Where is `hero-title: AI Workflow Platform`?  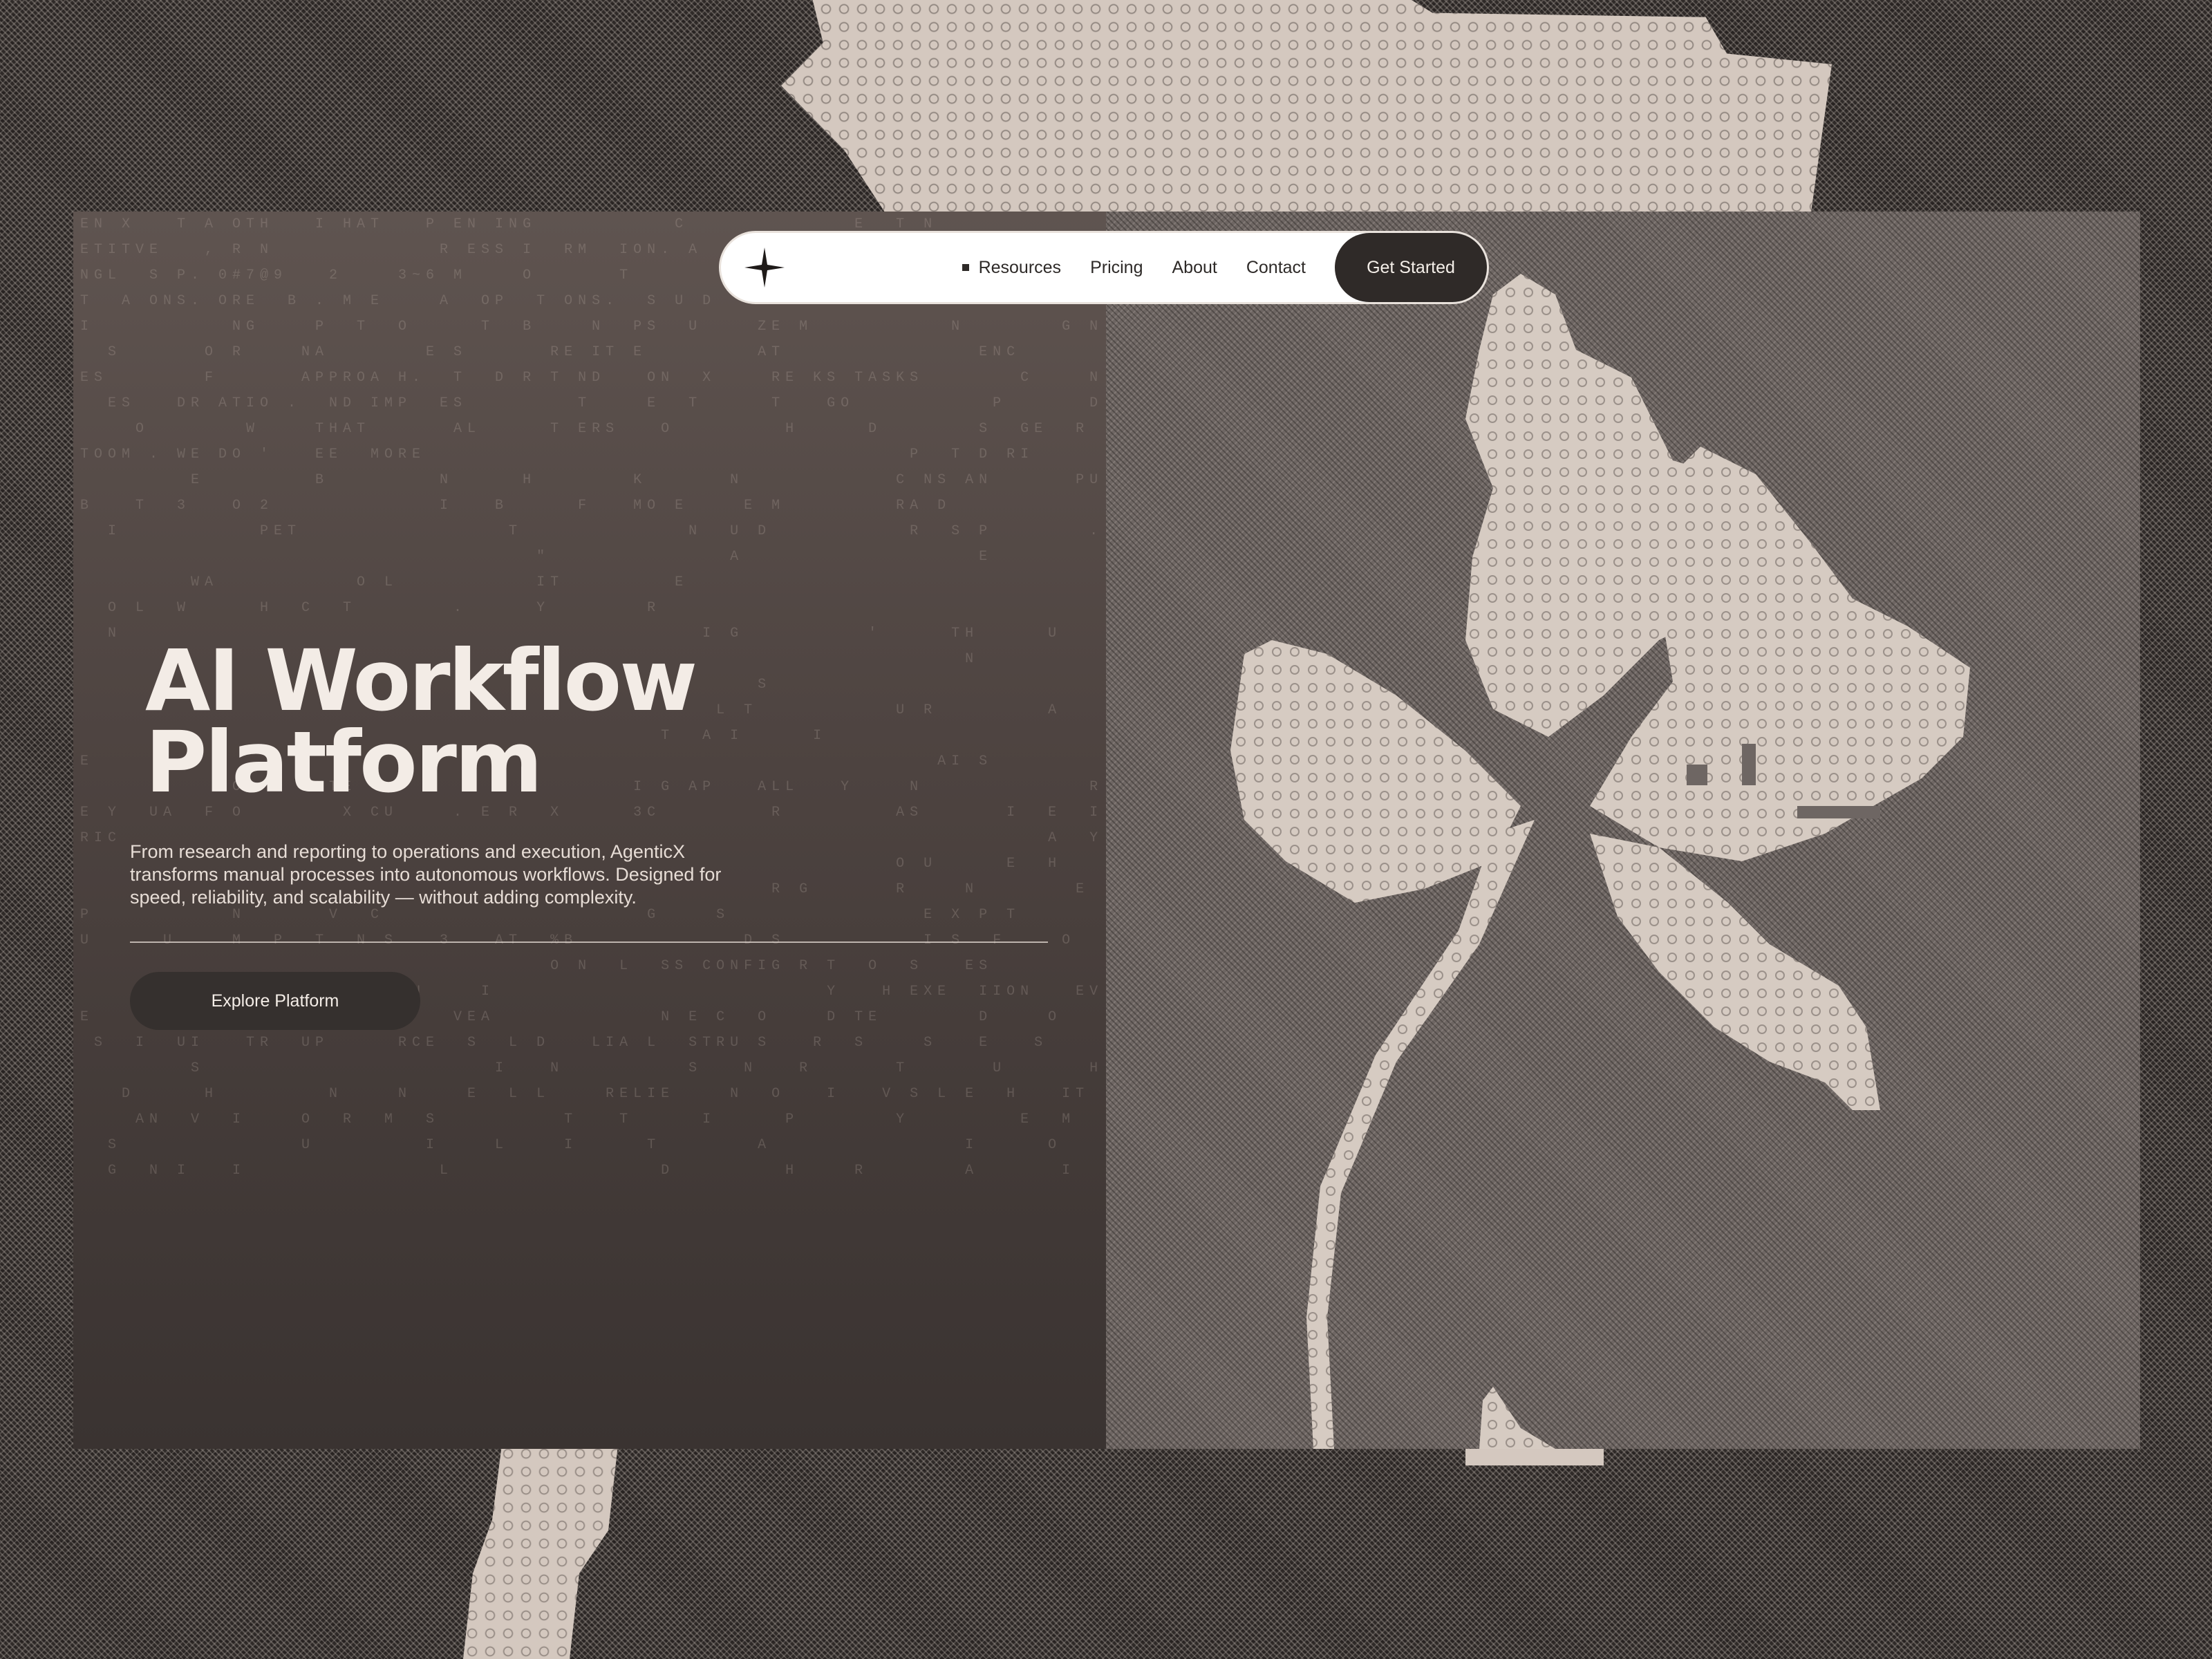
hero-title: AI Workflow Platform is located at coordinates (421, 722).